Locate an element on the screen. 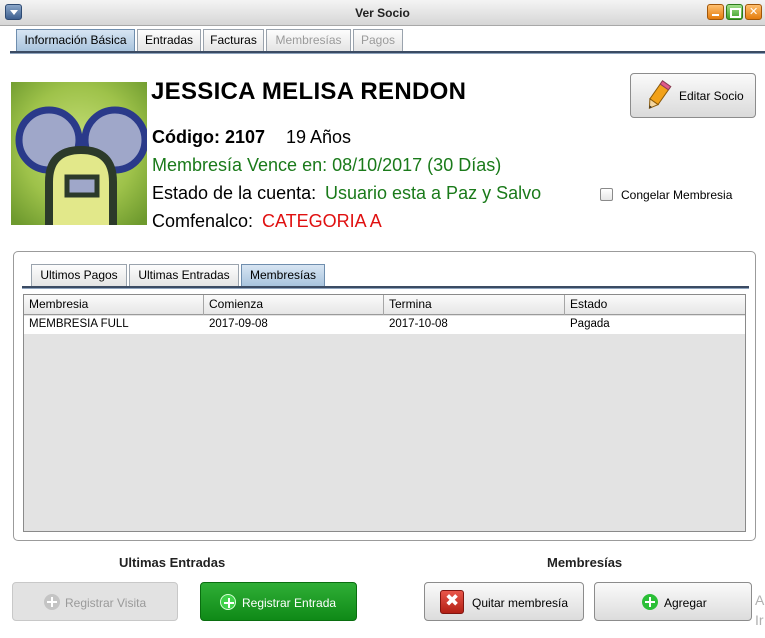 The image size is (765, 638). subtab-strip-line is located at coordinates (385, 287).